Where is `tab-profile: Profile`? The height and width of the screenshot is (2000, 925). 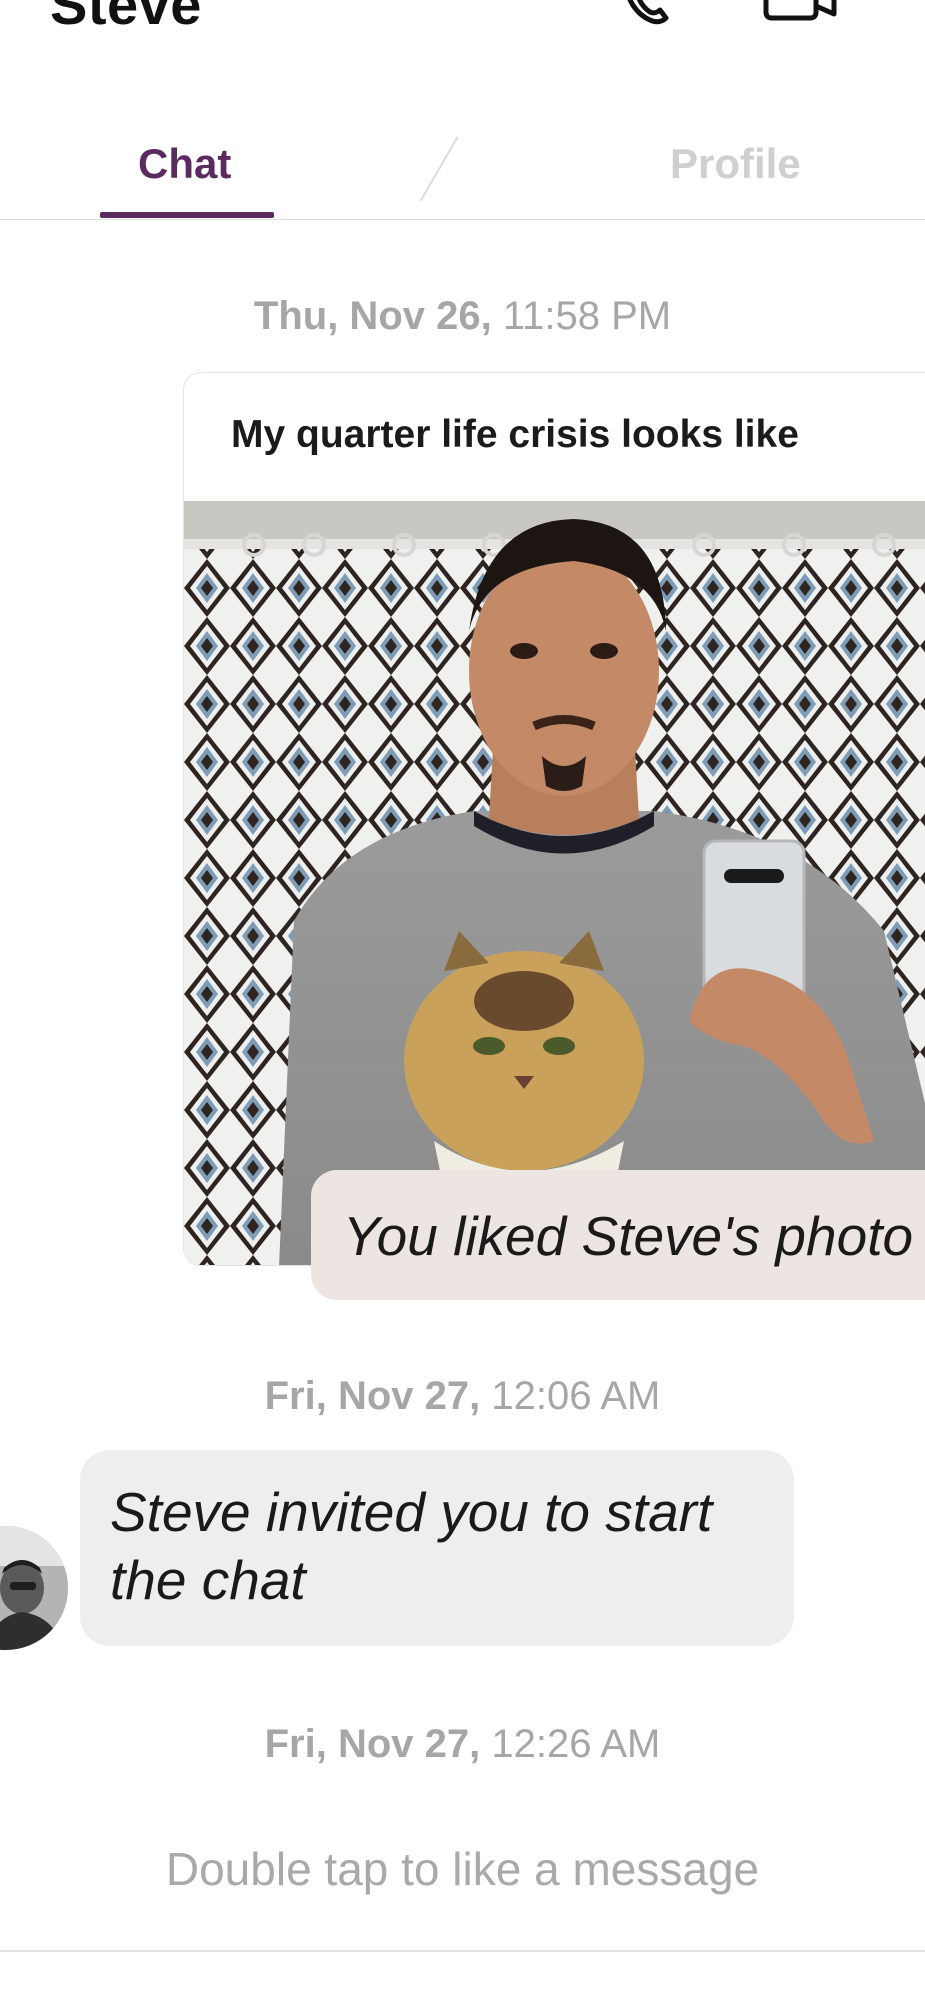
tab-profile: Profile is located at coordinates (735, 164).